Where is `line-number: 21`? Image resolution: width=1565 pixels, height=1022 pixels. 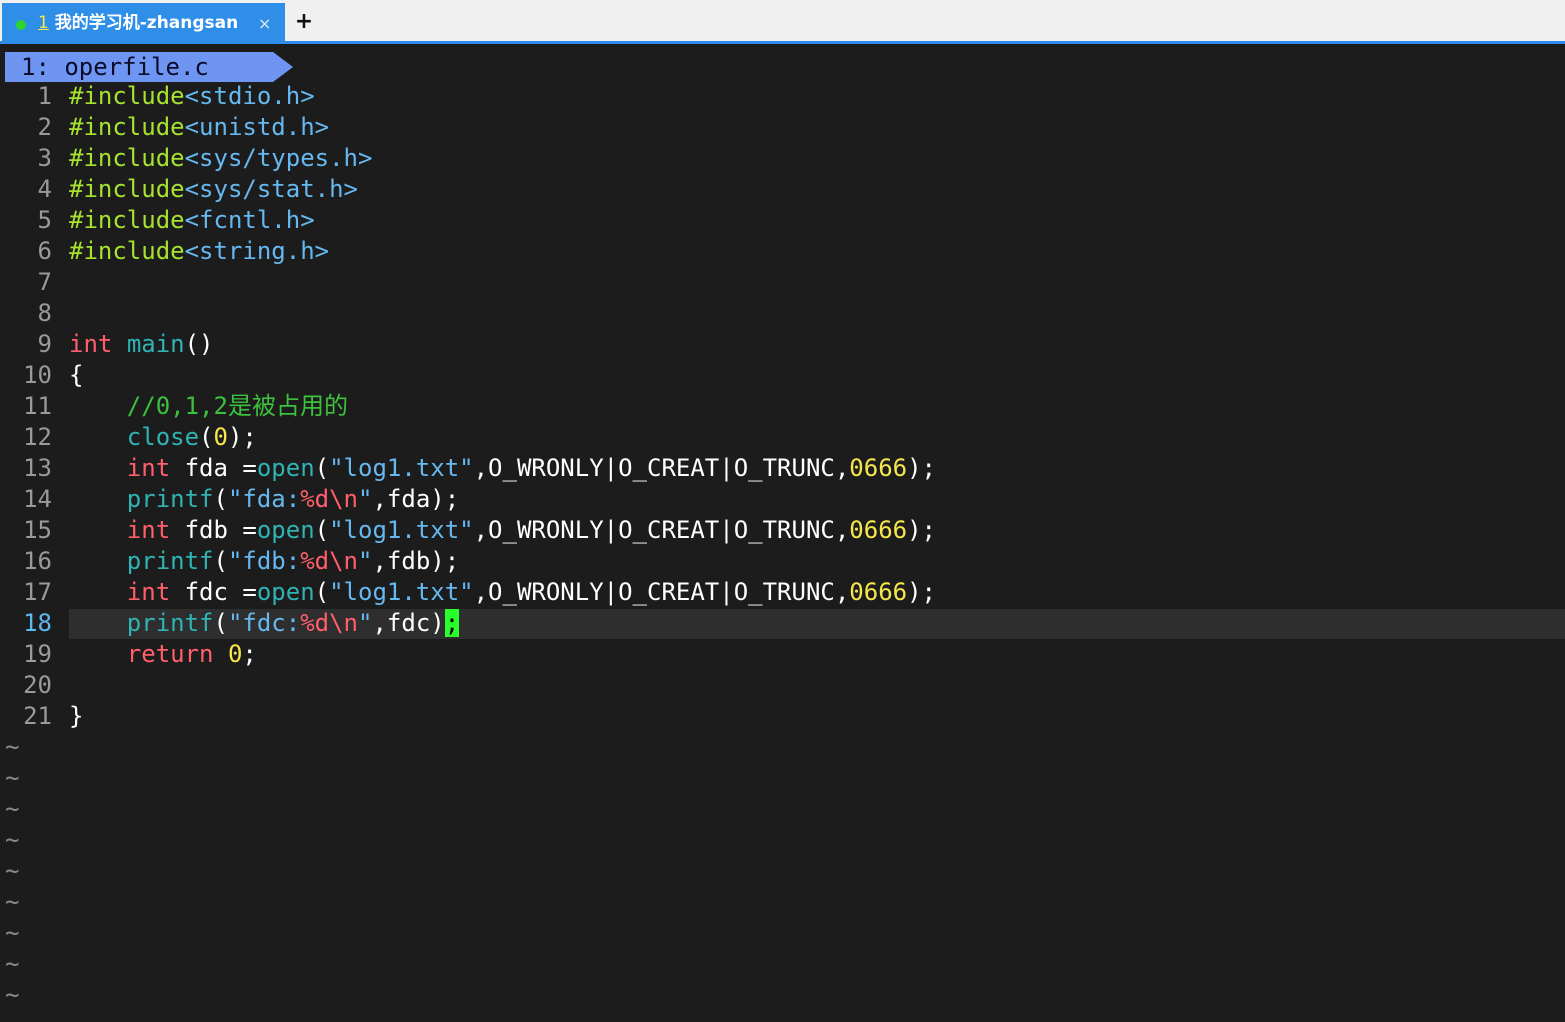 line-number: 21 is located at coordinates (37, 716).